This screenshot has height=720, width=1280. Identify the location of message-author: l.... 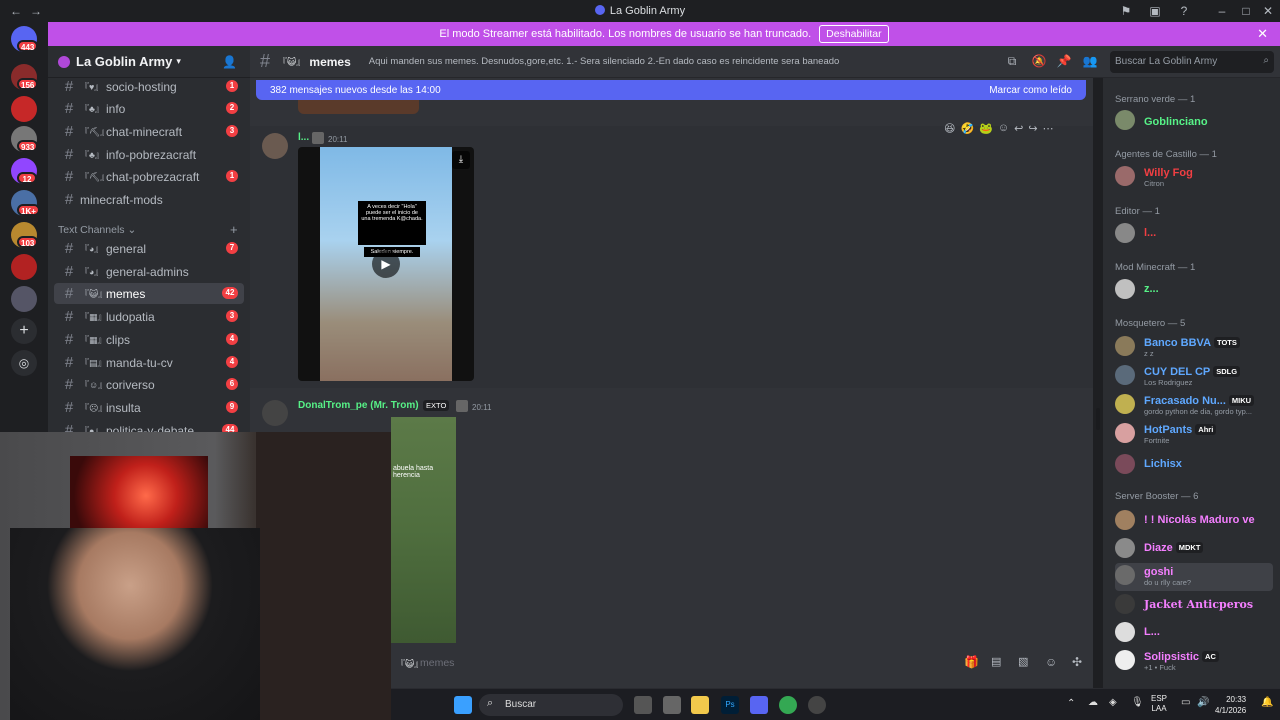
(303, 137).